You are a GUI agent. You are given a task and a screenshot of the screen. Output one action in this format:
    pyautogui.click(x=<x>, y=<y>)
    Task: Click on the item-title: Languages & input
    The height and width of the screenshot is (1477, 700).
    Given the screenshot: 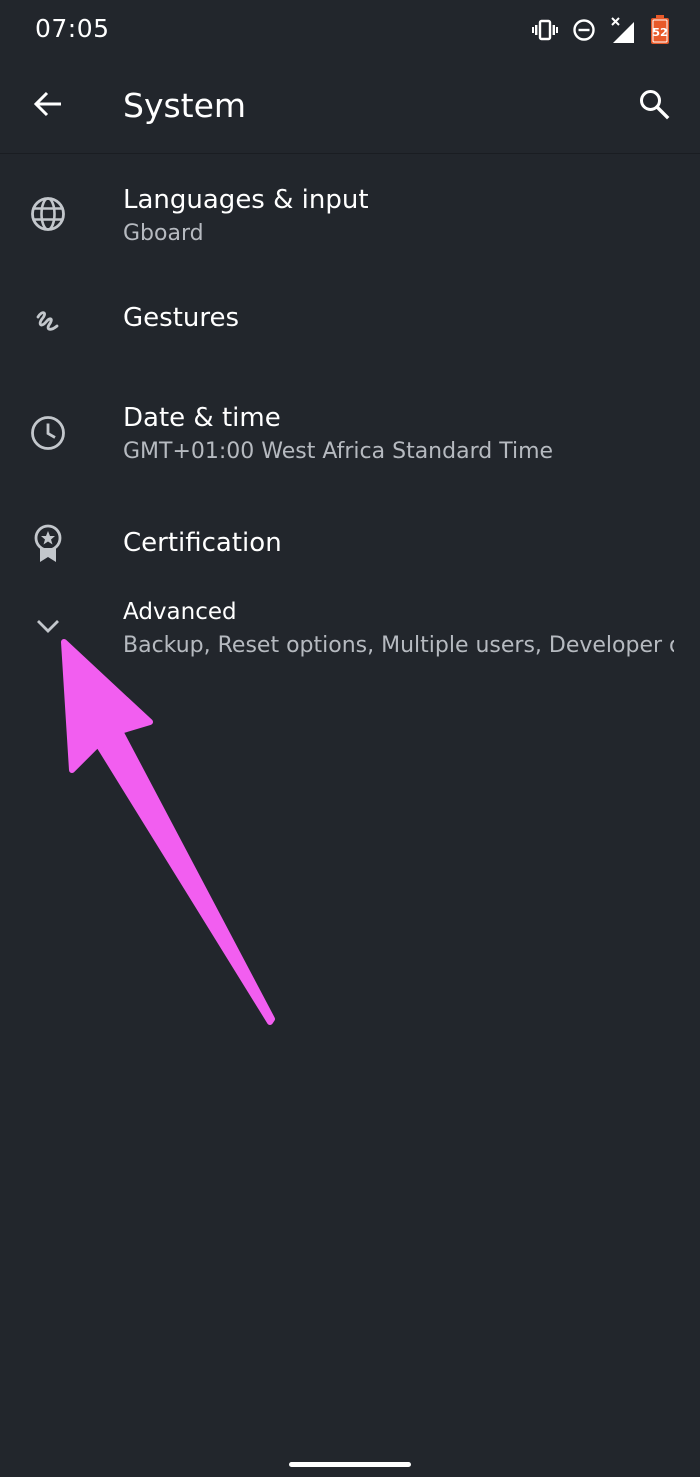 What is the action you would take?
    pyautogui.click(x=246, y=200)
    